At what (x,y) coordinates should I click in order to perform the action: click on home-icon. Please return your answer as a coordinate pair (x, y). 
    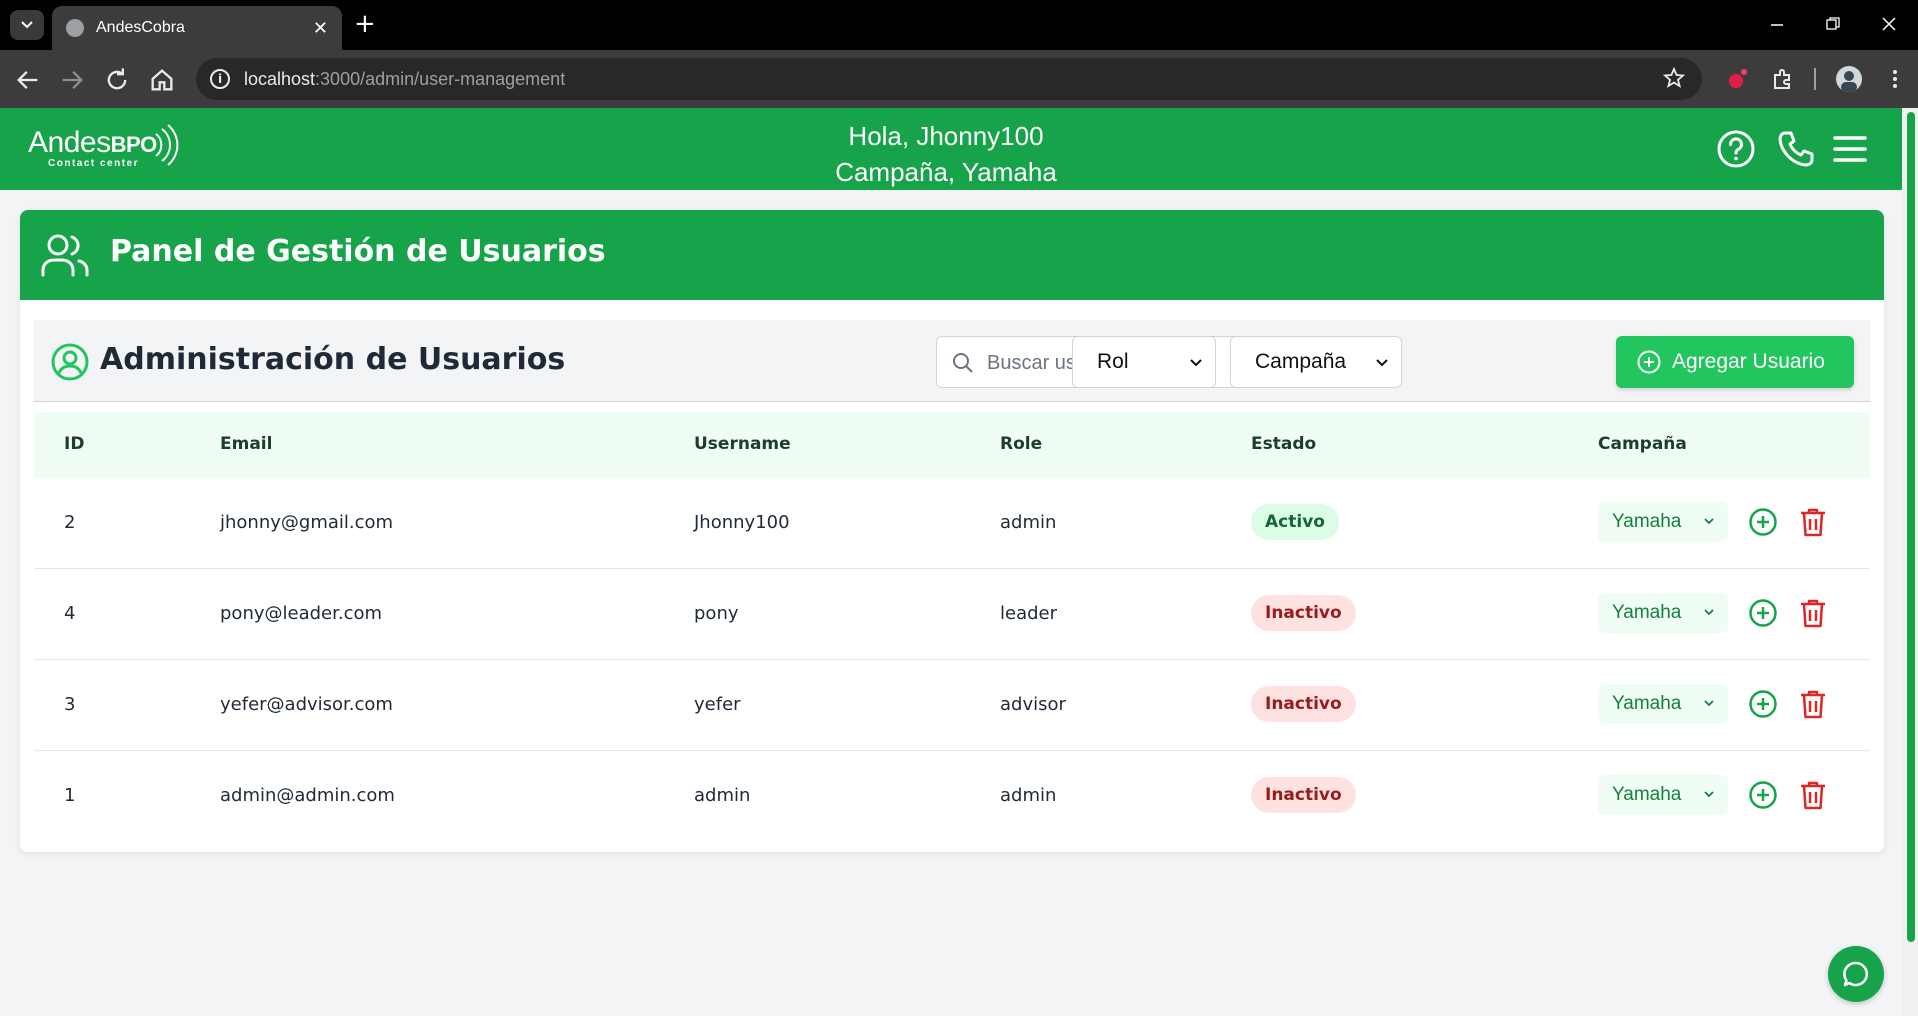
    Looking at the image, I should click on (162, 80).